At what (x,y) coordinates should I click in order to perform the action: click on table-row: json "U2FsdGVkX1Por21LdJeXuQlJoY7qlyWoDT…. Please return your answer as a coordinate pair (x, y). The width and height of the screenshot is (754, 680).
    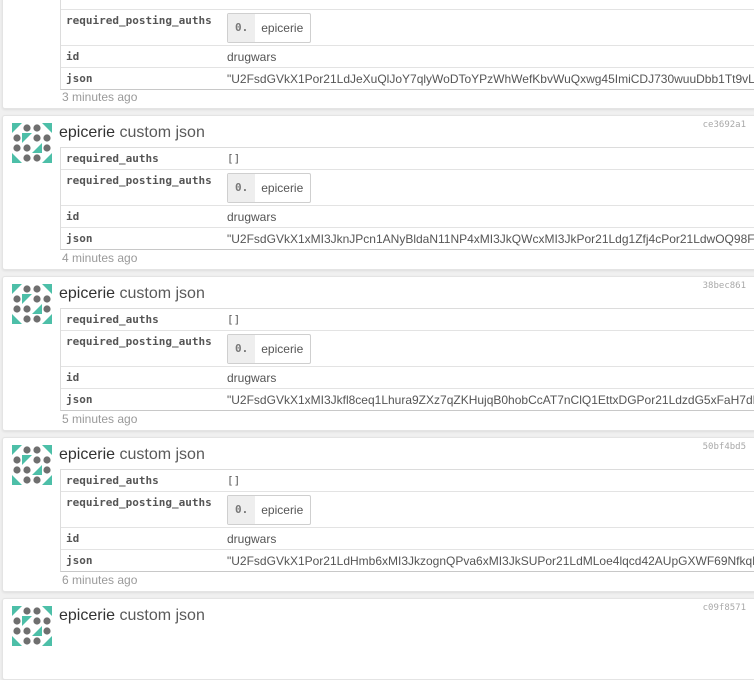
    Looking at the image, I should click on (407, 78).